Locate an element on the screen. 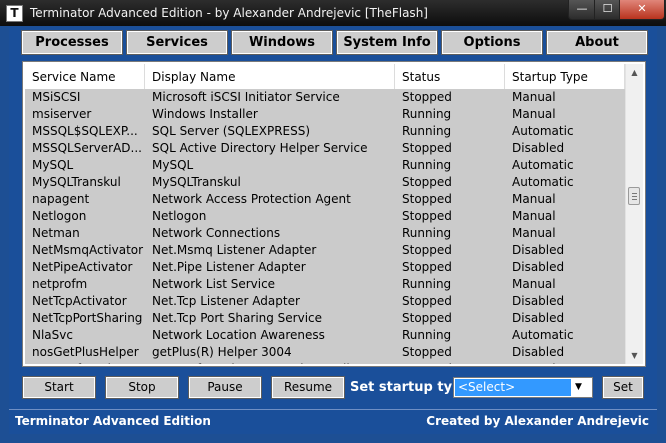  service-name-cell: NetPipeActivator is located at coordinates (82, 267).